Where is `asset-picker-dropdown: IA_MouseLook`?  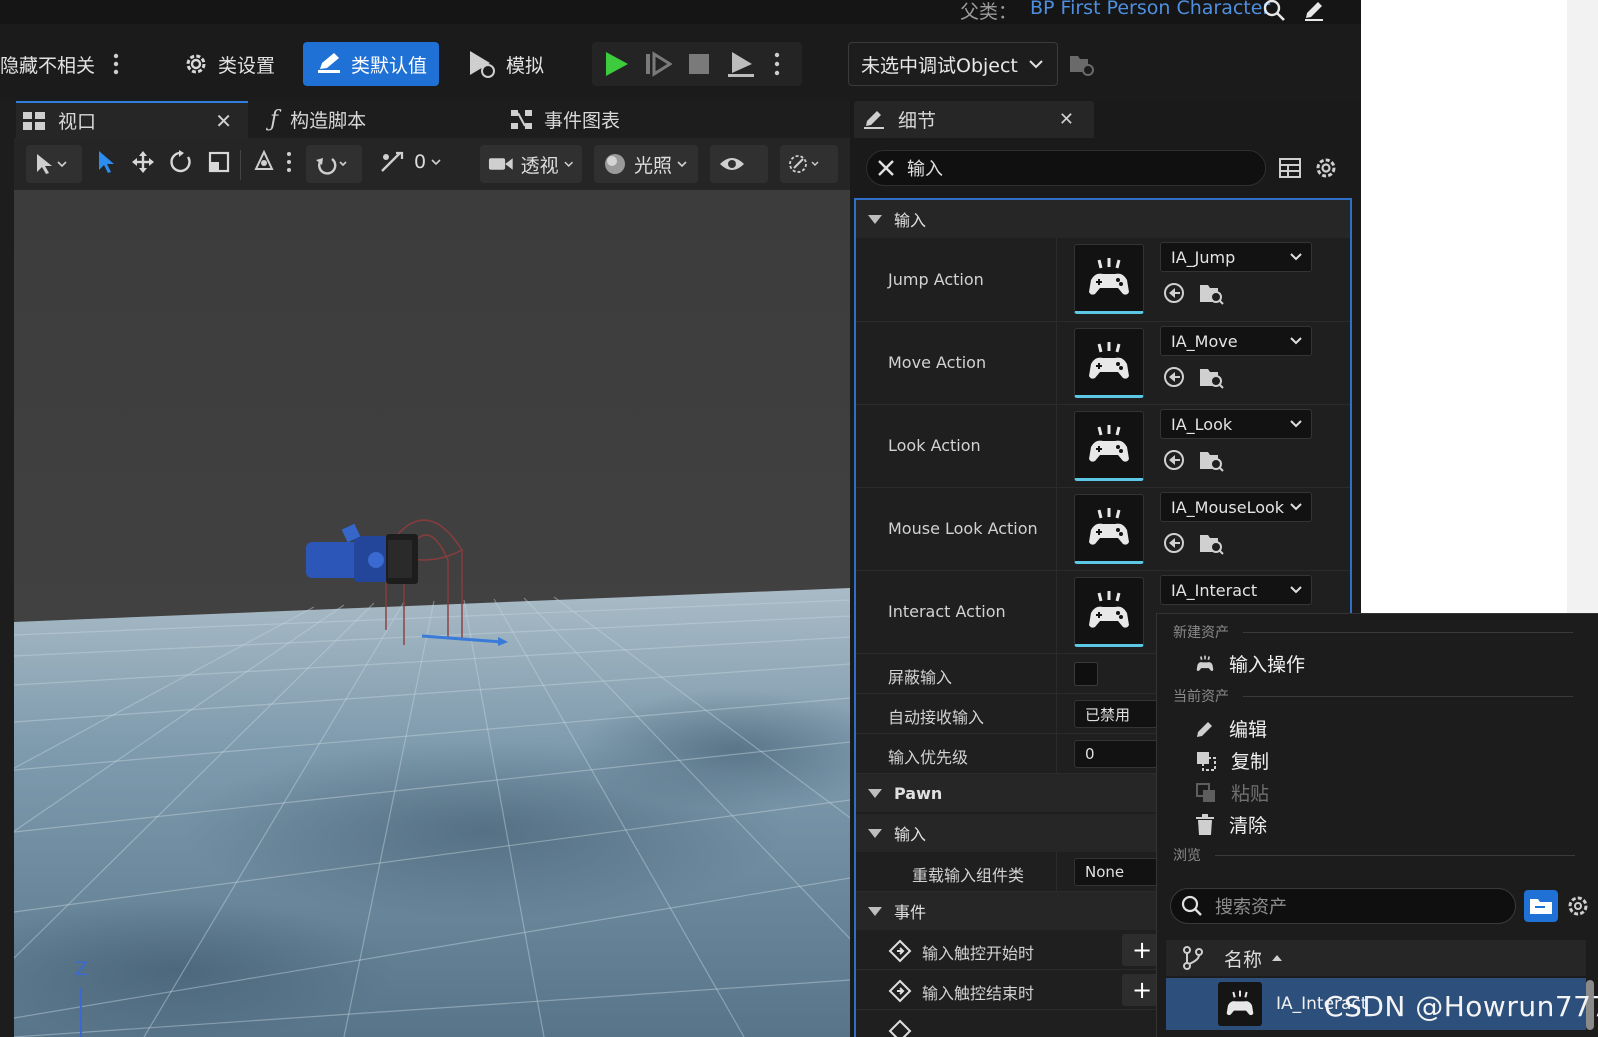 asset-picker-dropdown: IA_MouseLook is located at coordinates (1236, 507).